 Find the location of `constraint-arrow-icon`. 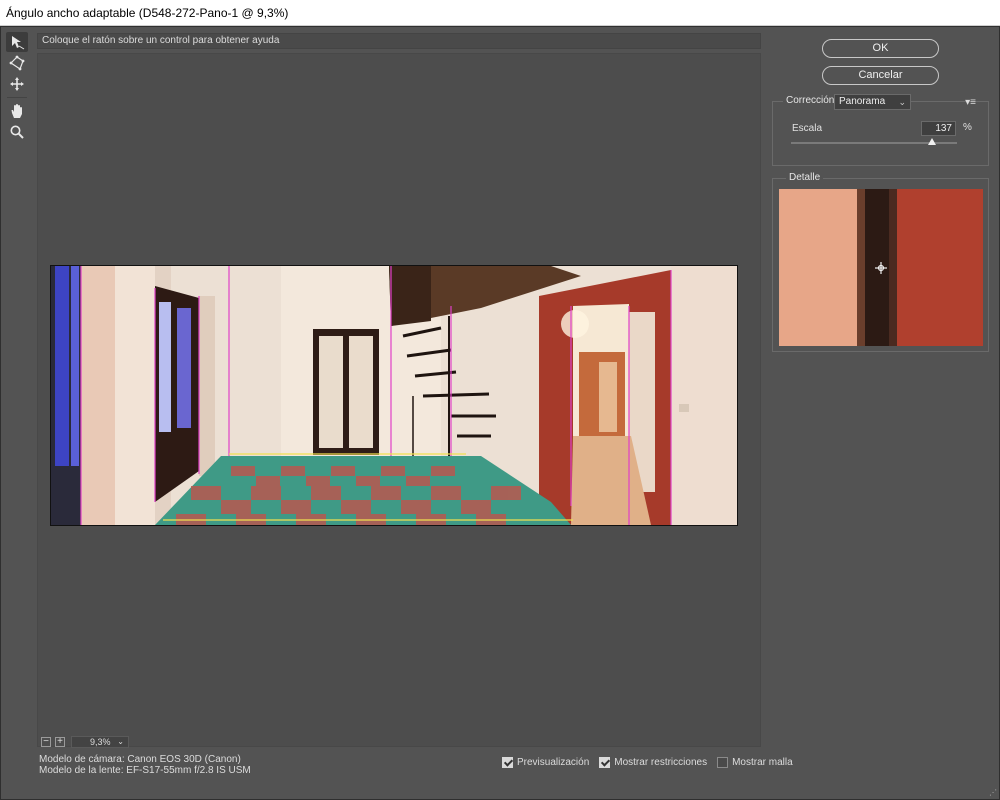

constraint-arrow-icon is located at coordinates (18, 43).